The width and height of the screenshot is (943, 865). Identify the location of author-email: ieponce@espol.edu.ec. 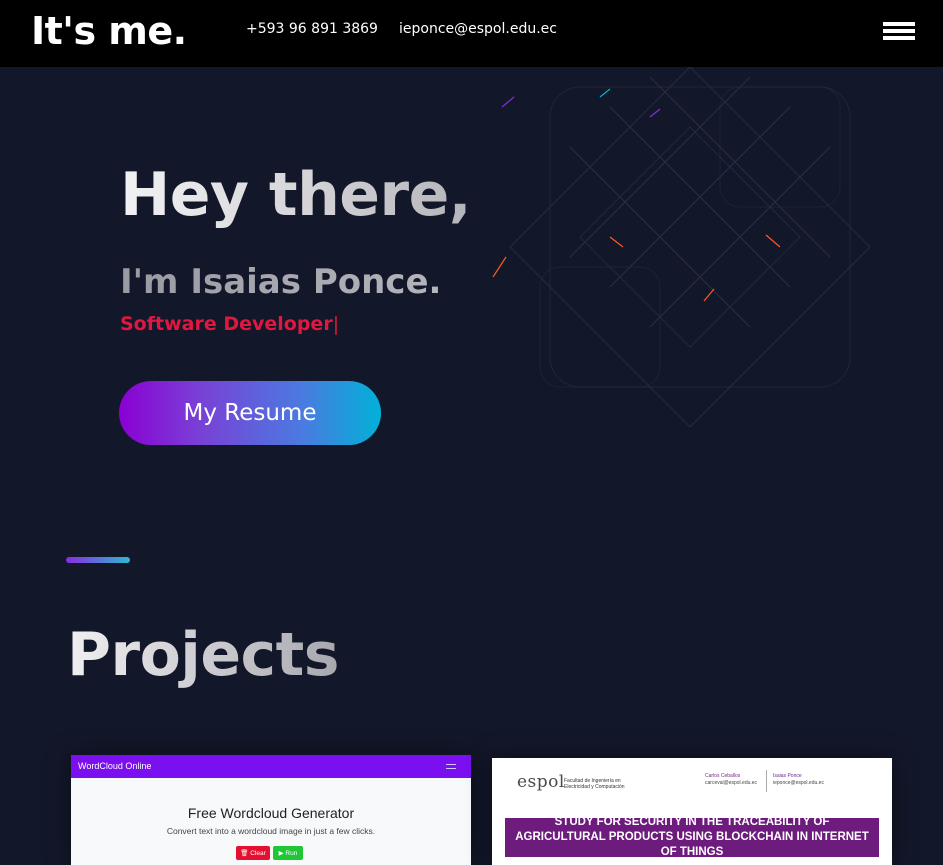
(798, 783).